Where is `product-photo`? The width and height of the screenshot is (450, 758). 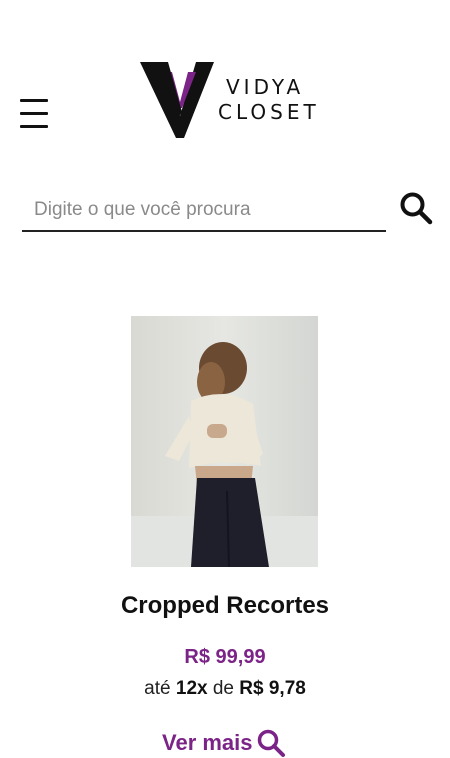
product-photo is located at coordinates (224, 441).